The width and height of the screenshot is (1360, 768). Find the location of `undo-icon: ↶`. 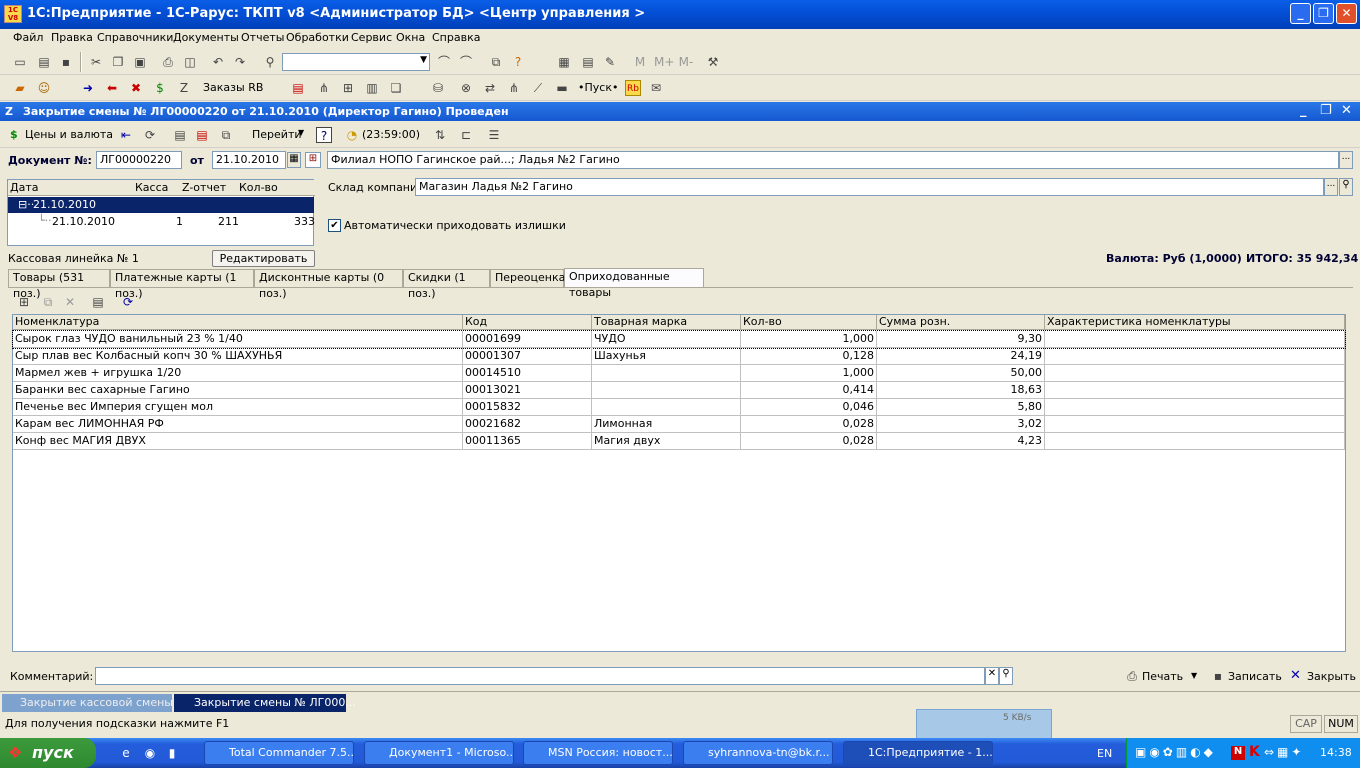

undo-icon: ↶ is located at coordinates (218, 62).